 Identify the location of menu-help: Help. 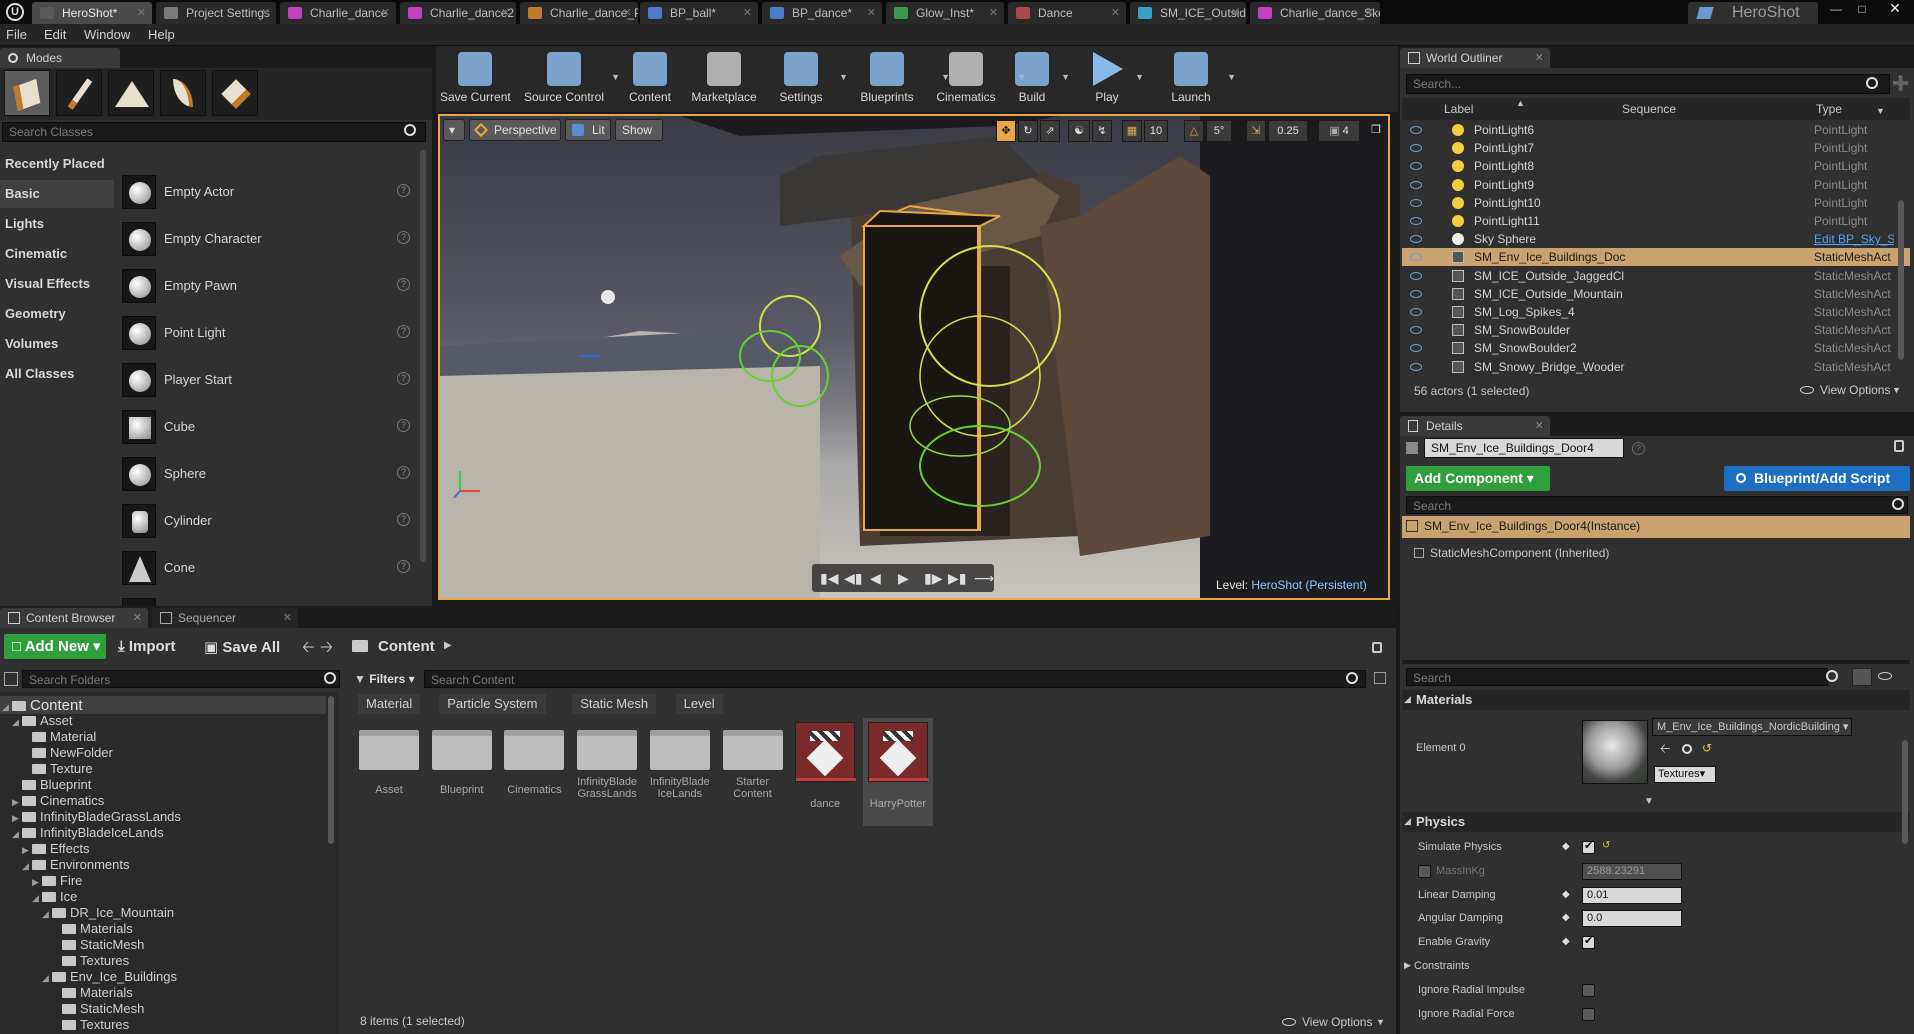
(161, 34).